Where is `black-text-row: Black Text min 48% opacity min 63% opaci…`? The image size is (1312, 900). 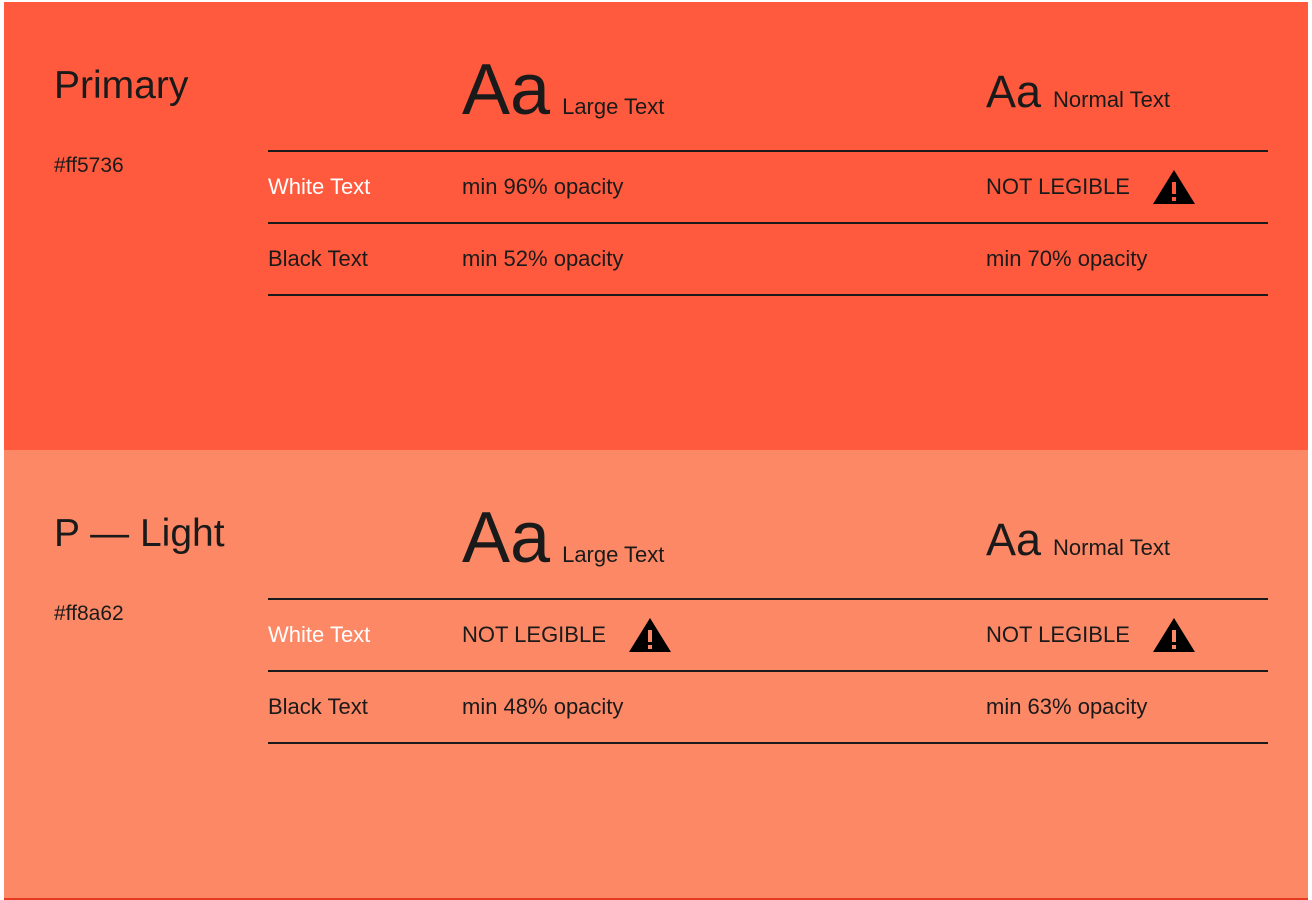 black-text-row: Black Text min 48% opacity min 63% opaci… is located at coordinates (768, 707).